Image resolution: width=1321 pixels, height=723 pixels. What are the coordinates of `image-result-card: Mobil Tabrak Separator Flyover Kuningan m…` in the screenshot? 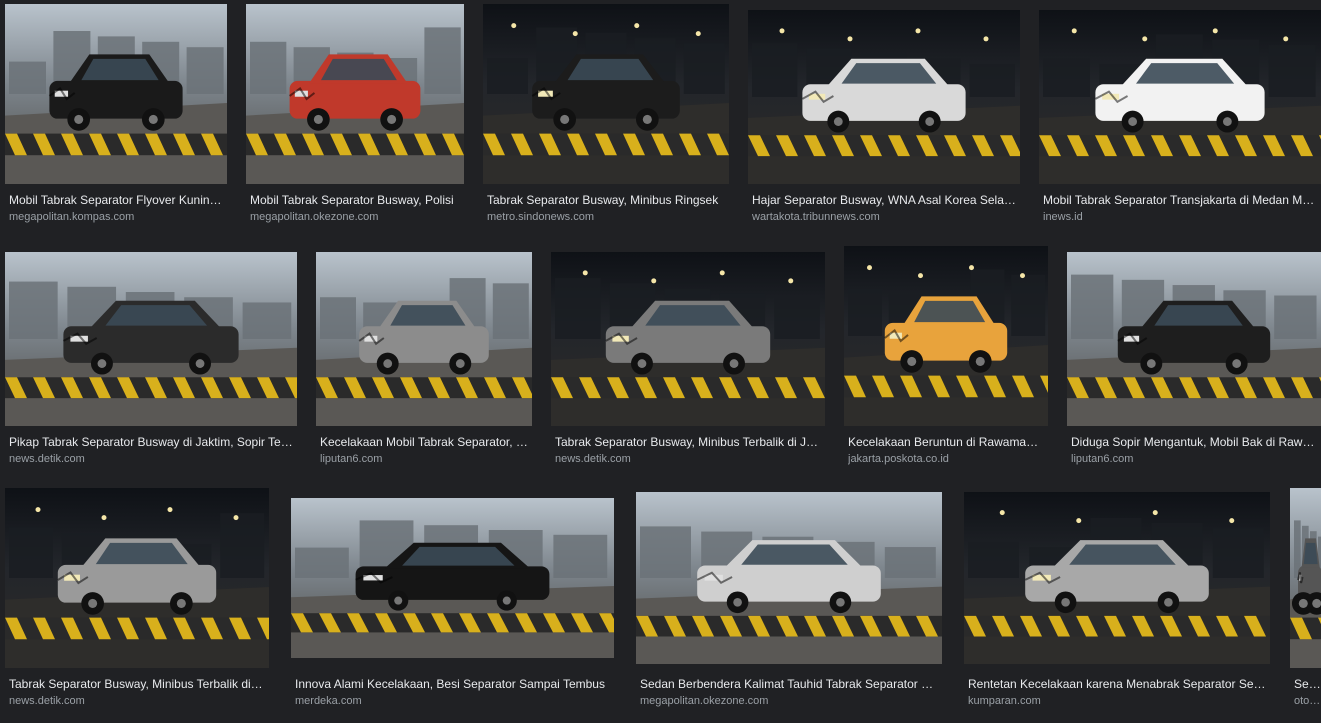 It's located at (116, 119).